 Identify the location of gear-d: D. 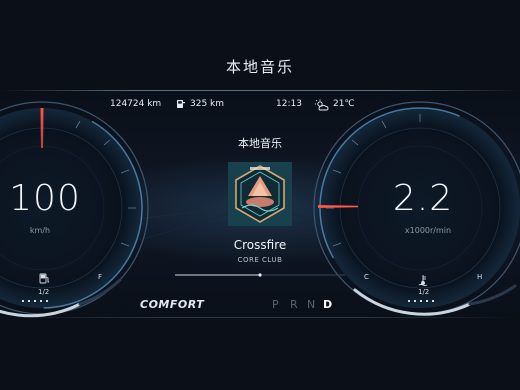
(328, 304).